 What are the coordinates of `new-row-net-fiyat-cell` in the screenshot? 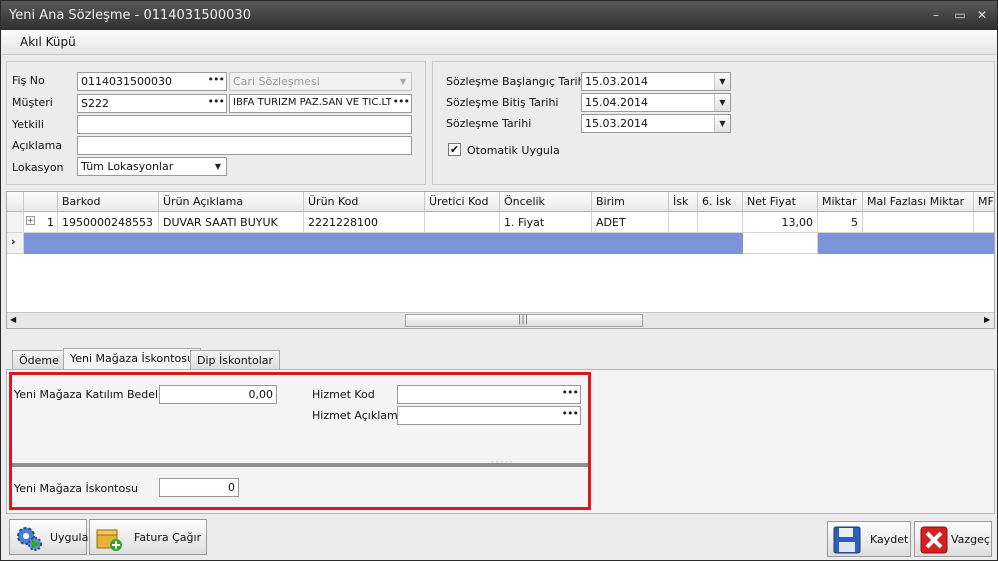 It's located at (780, 243).